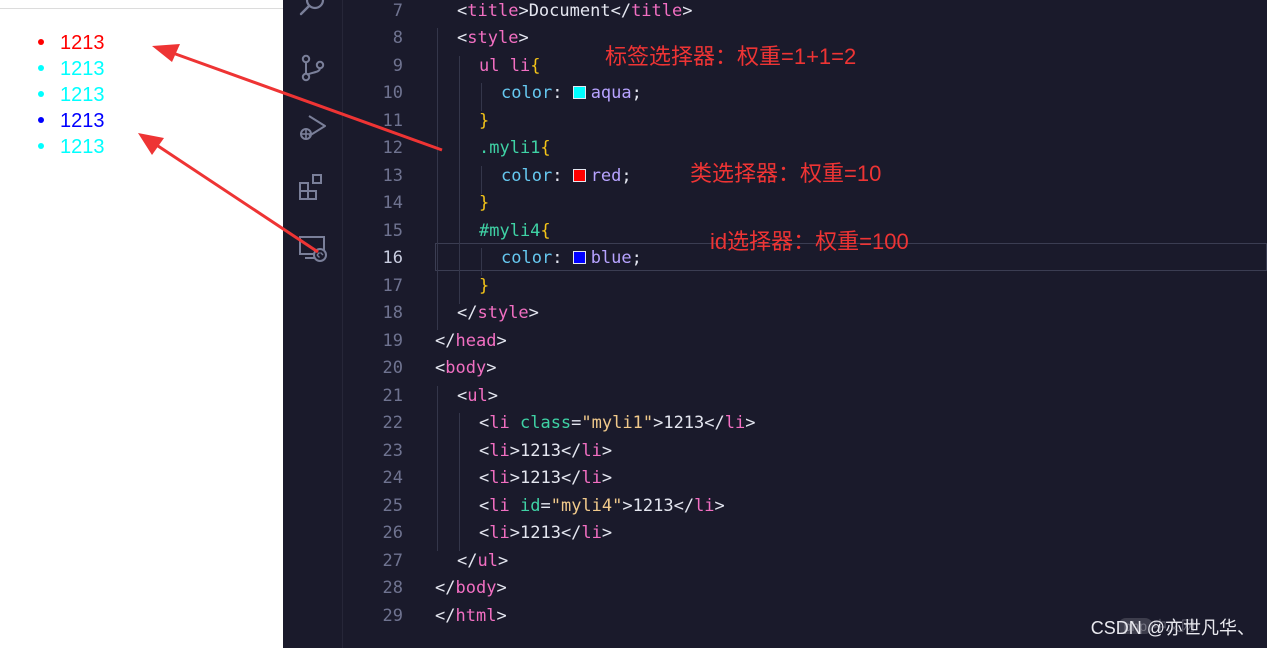 The height and width of the screenshot is (648, 1267). I want to click on line-number: 20, so click(392, 368).